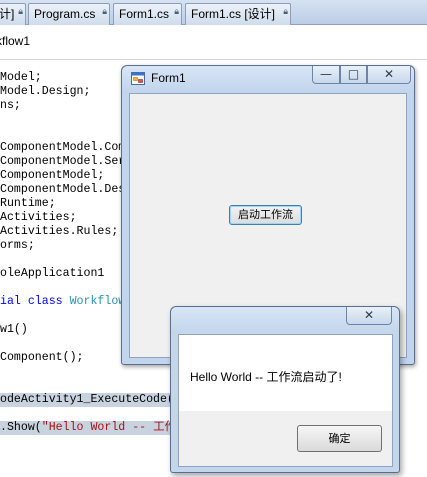 Image resolution: width=427 pixels, height=477 pixels. I want to click on code-line: ComponentModel.Ser, so click(63, 161).